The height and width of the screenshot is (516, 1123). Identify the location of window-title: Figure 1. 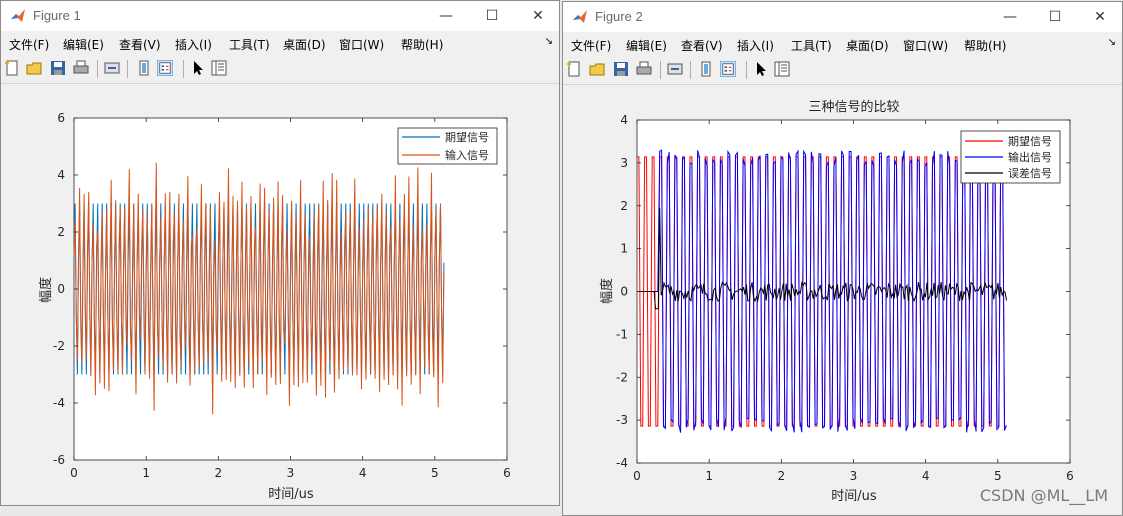
(57, 15).